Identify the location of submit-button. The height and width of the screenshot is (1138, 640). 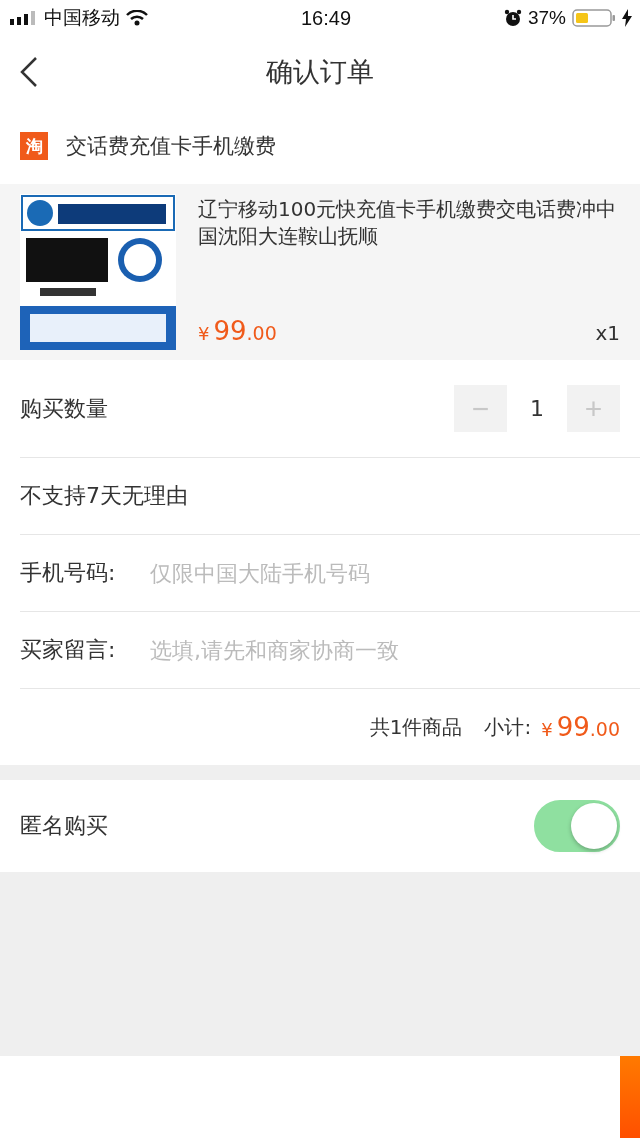
(630, 1097).